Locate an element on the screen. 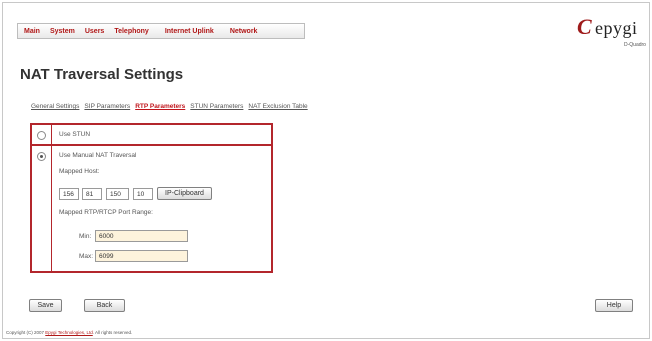 This screenshot has width=652, height=341. tab-rtp-parameters: RTP Parameters is located at coordinates (160, 106).